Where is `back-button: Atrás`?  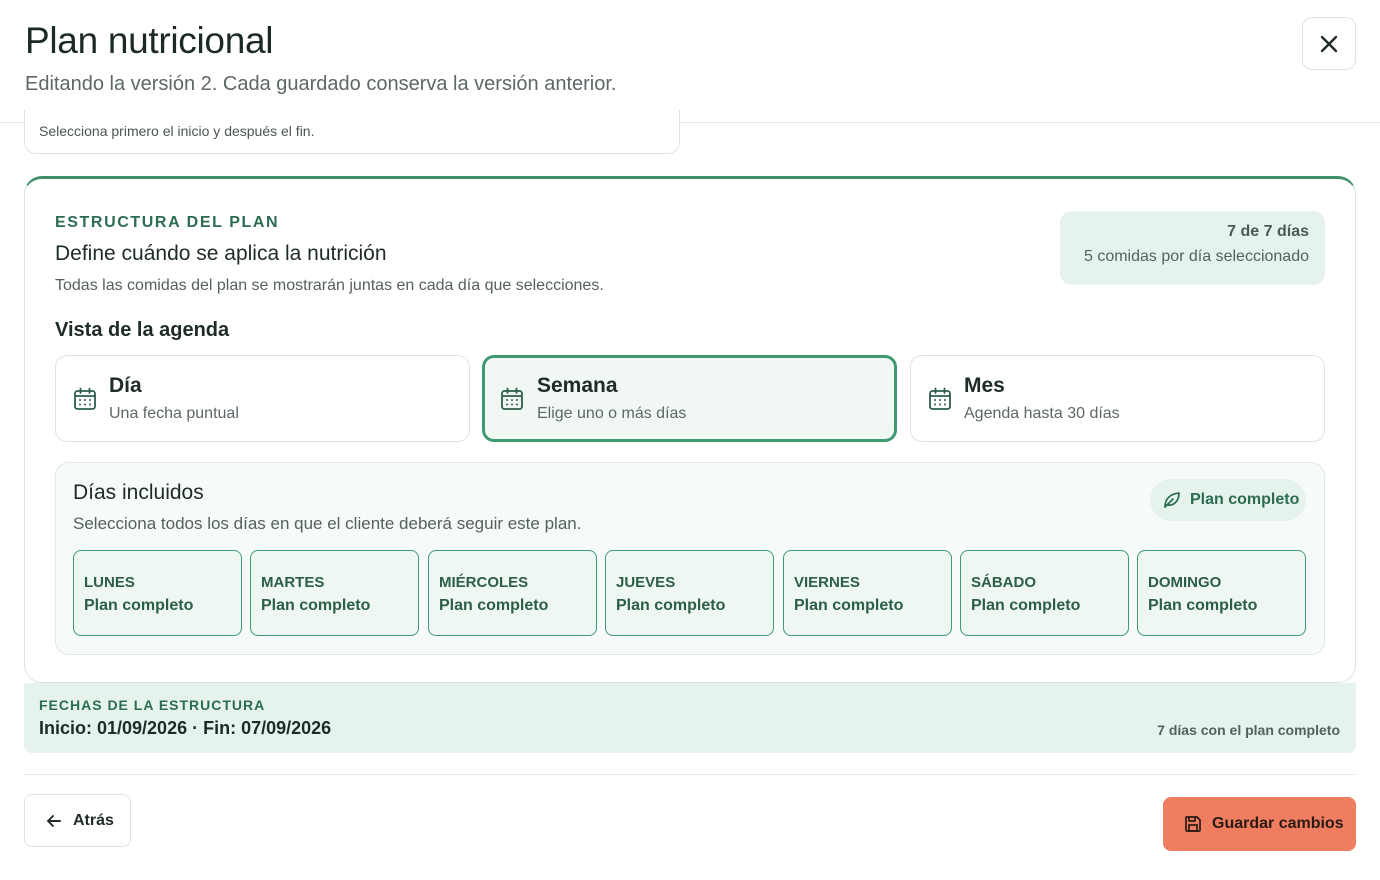
back-button: Atrás is located at coordinates (77, 820).